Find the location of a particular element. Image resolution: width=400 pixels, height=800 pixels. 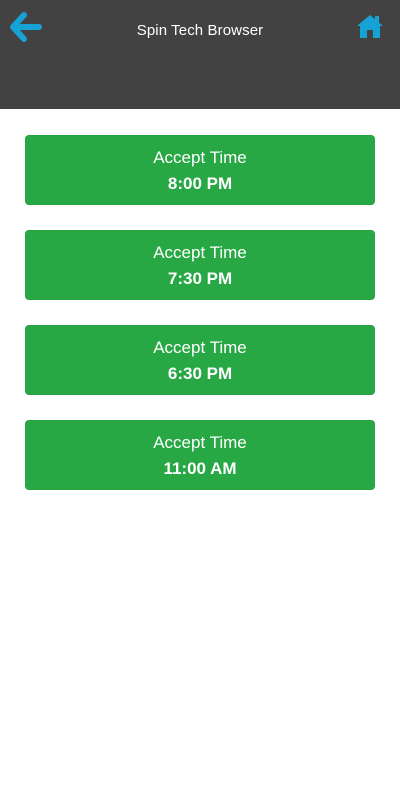

time-value: 11:00 AM is located at coordinates (200, 468).